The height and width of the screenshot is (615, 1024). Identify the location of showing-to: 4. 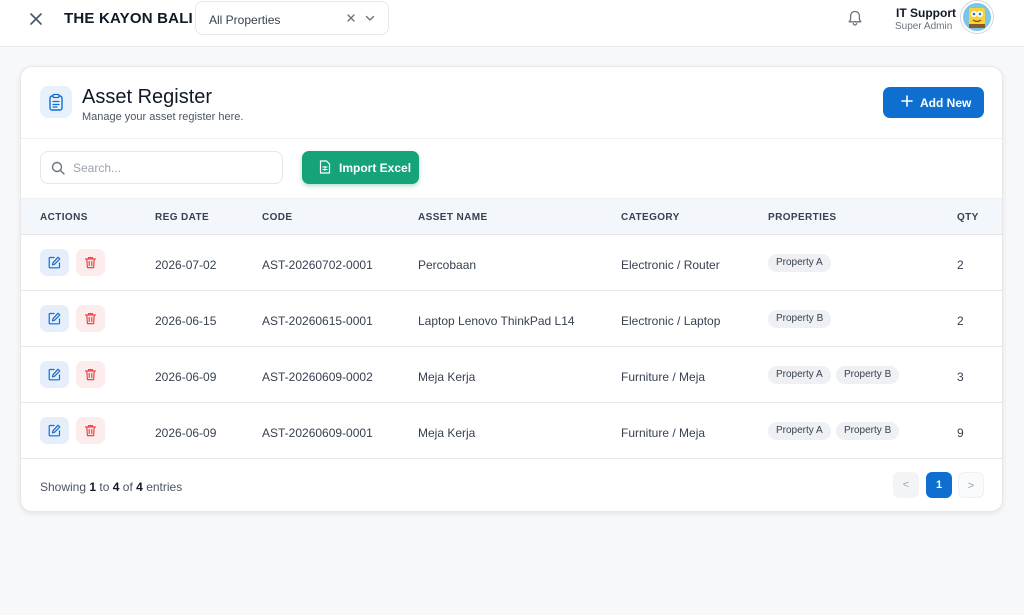
(116, 487).